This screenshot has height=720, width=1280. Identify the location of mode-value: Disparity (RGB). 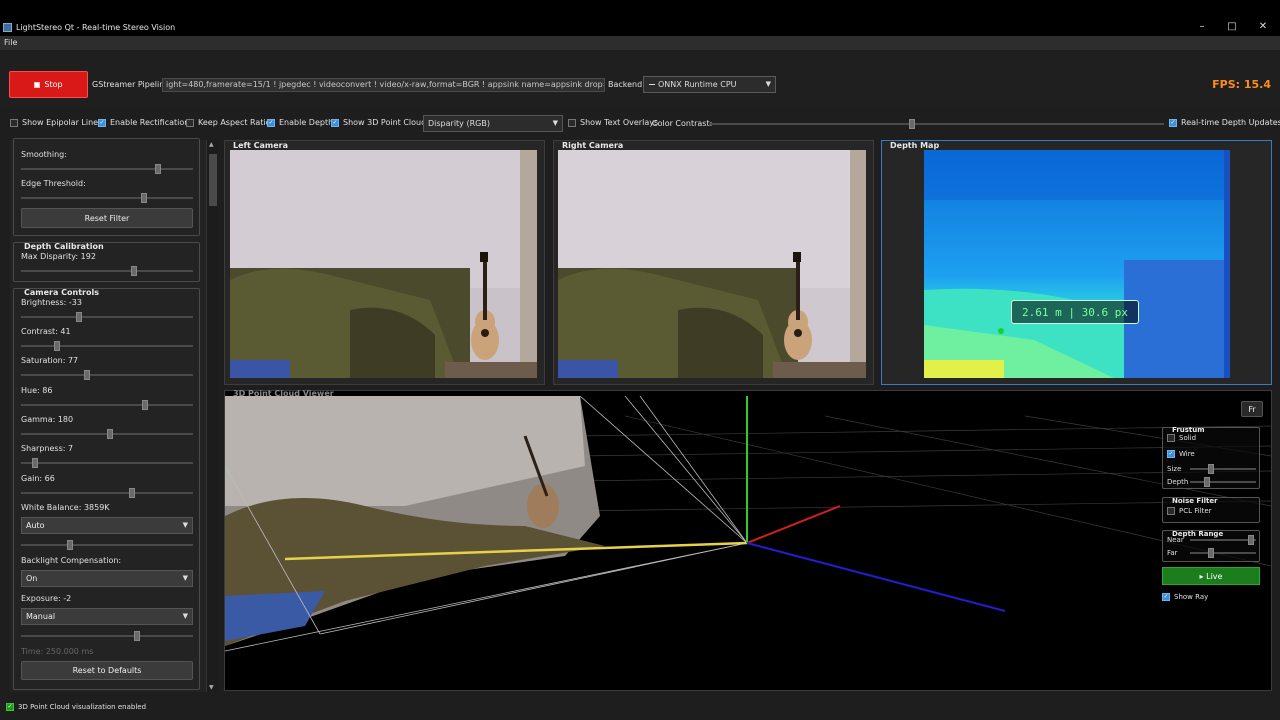
(459, 123).